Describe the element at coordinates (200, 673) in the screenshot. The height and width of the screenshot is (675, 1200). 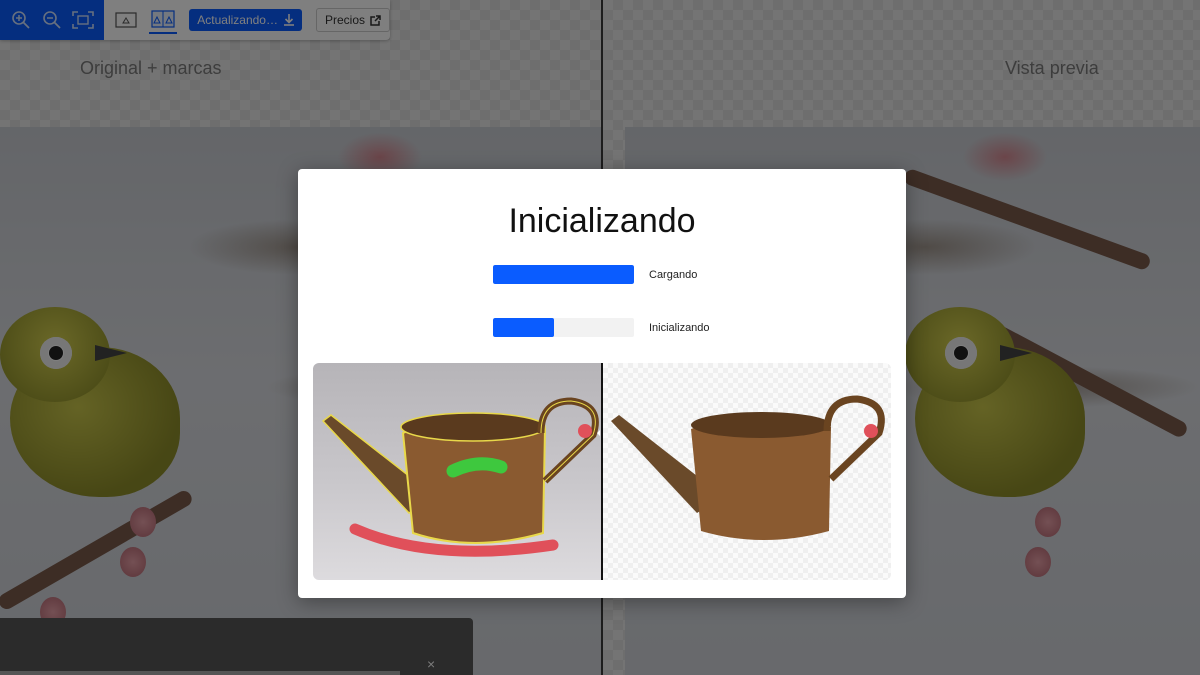
I see `toast-text-fragment` at that location.